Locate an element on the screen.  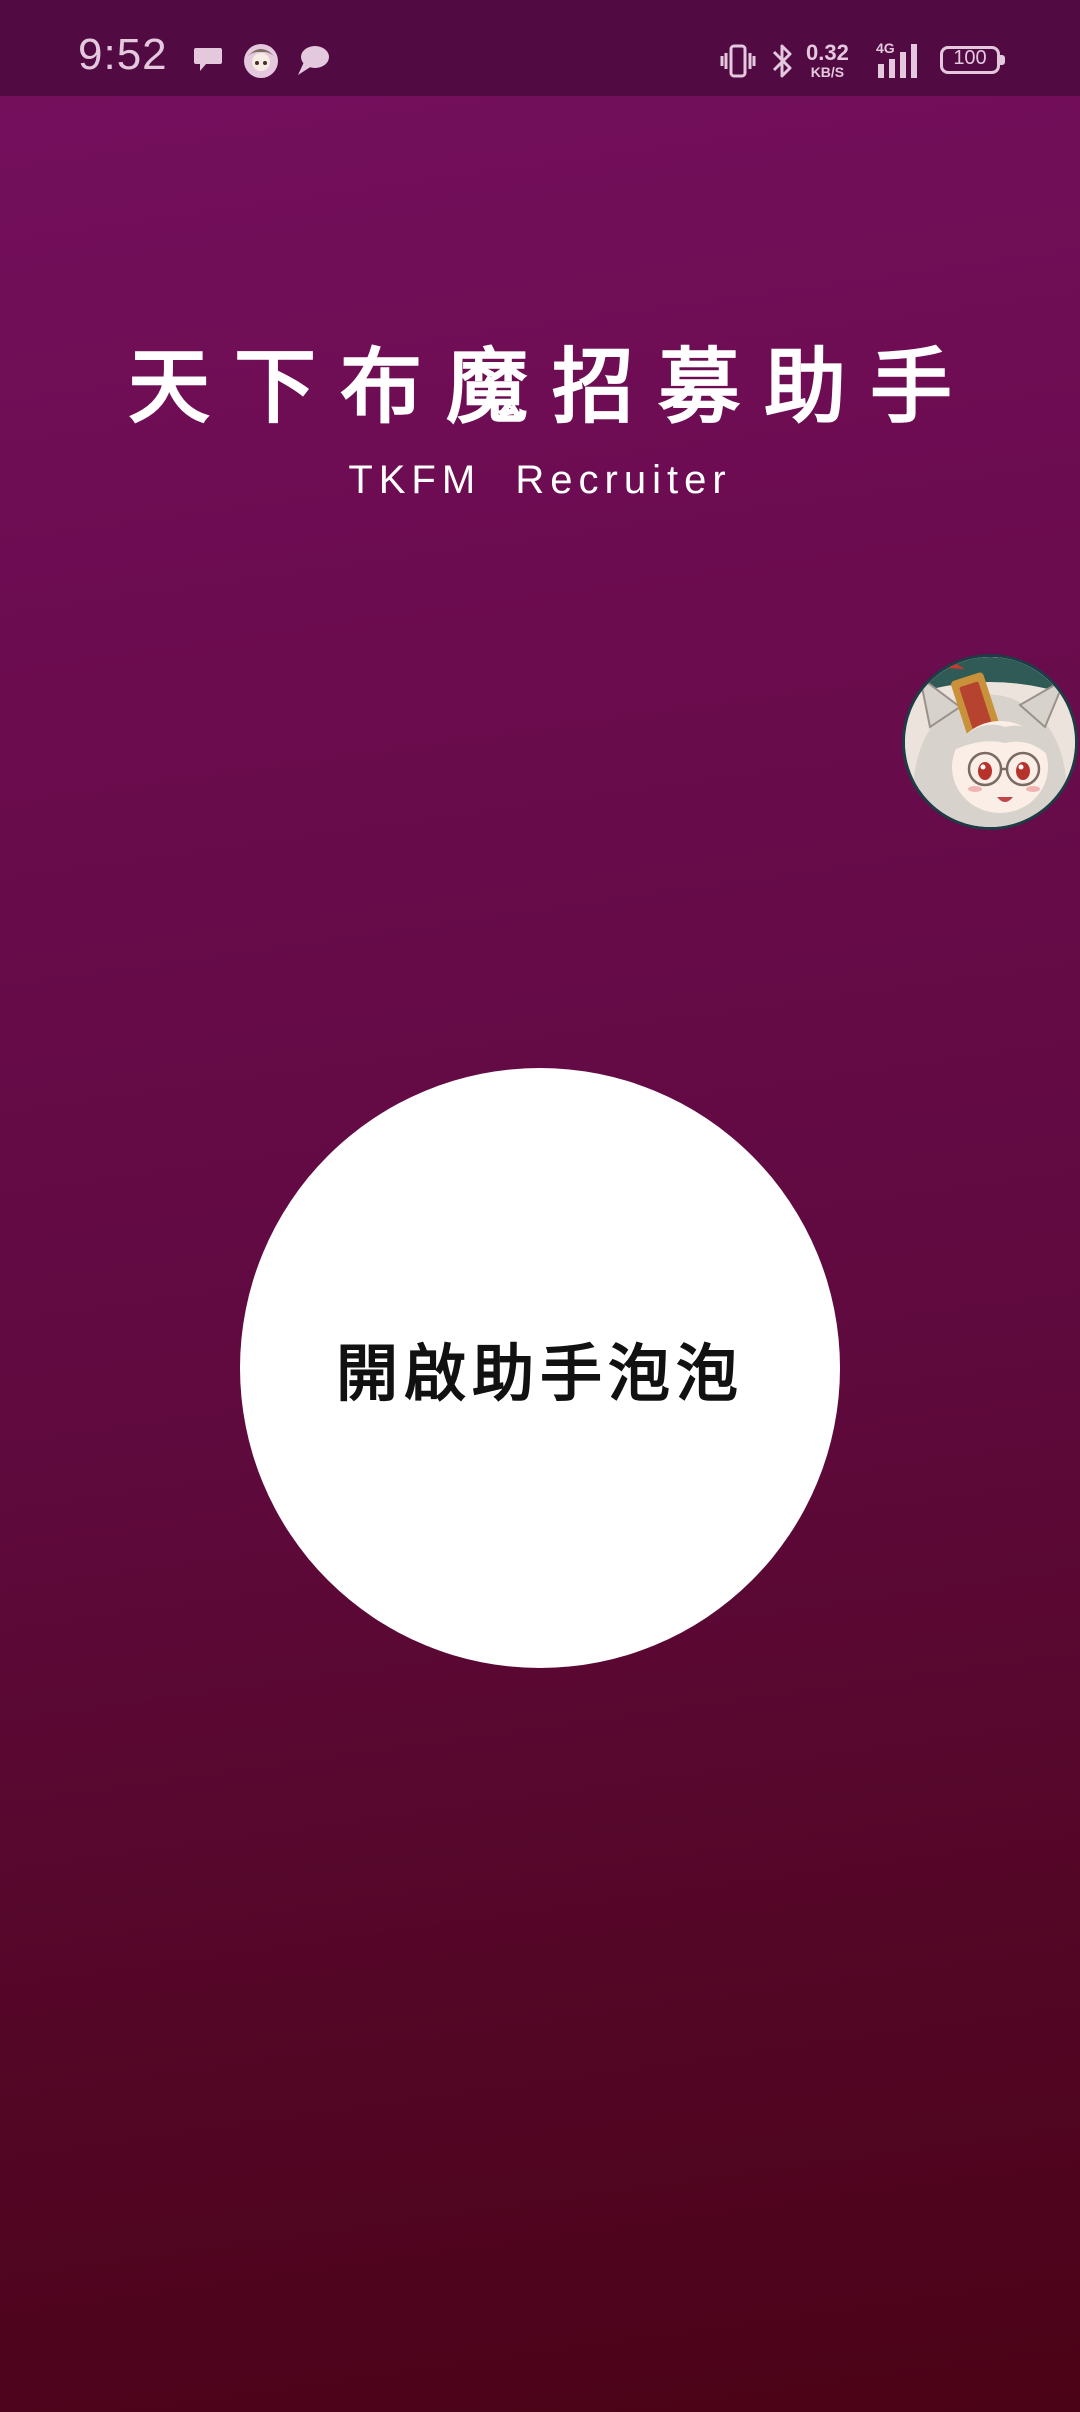
anime-character-avatar-icon is located at coordinates (990, 742).